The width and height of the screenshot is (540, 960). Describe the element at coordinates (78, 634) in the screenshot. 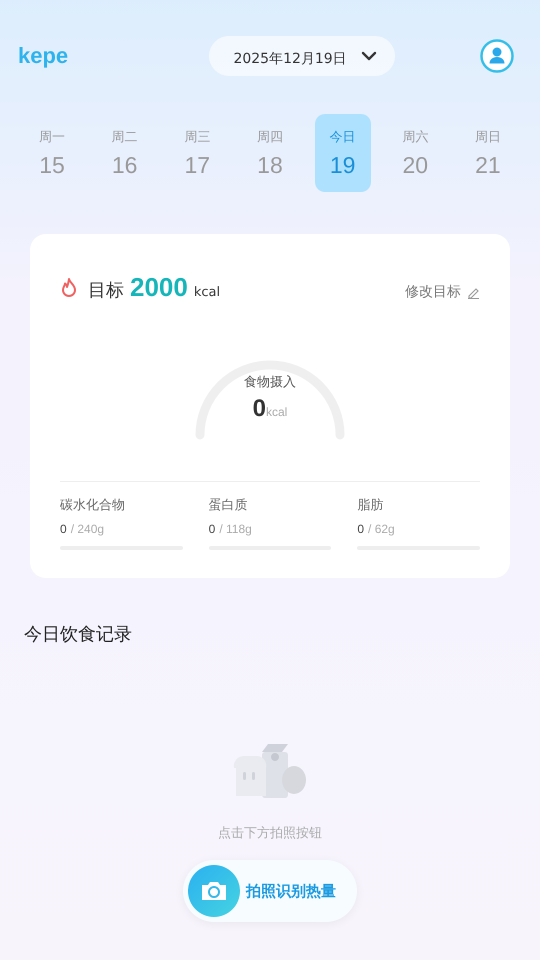

I see `section-title: 今日饮食记录` at that location.